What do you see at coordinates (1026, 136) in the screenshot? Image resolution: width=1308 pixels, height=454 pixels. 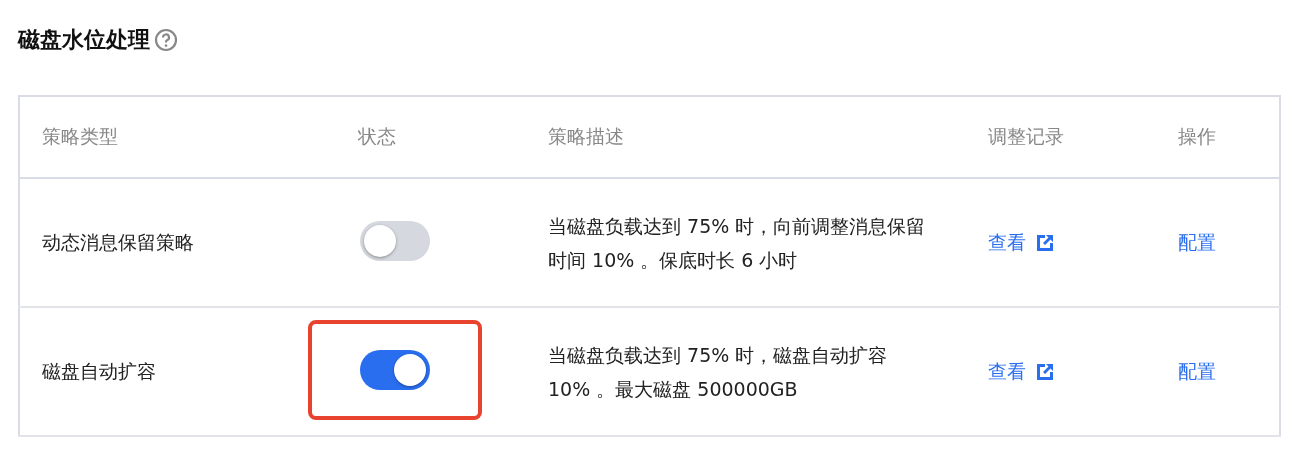 I see `column-header: 调整记录` at bounding box center [1026, 136].